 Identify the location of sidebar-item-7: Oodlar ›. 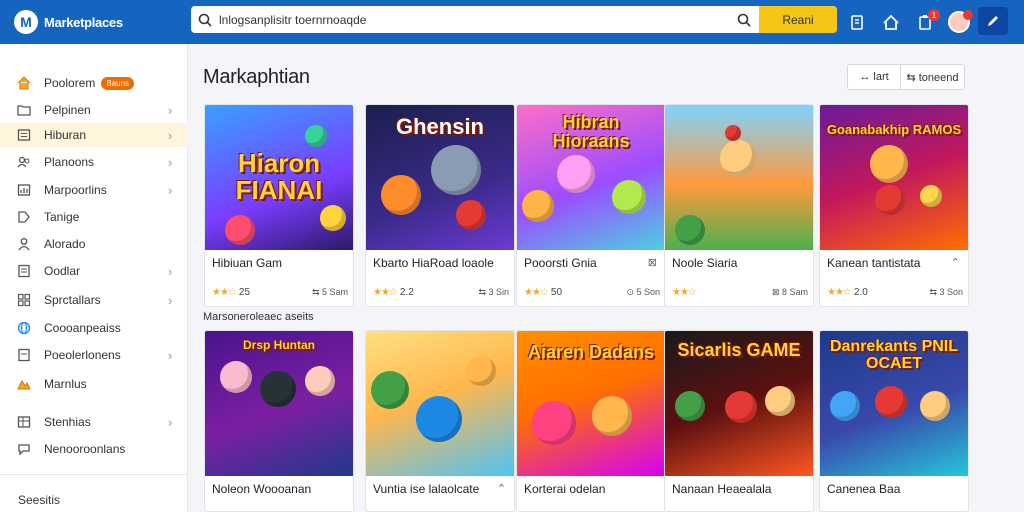
(94, 271).